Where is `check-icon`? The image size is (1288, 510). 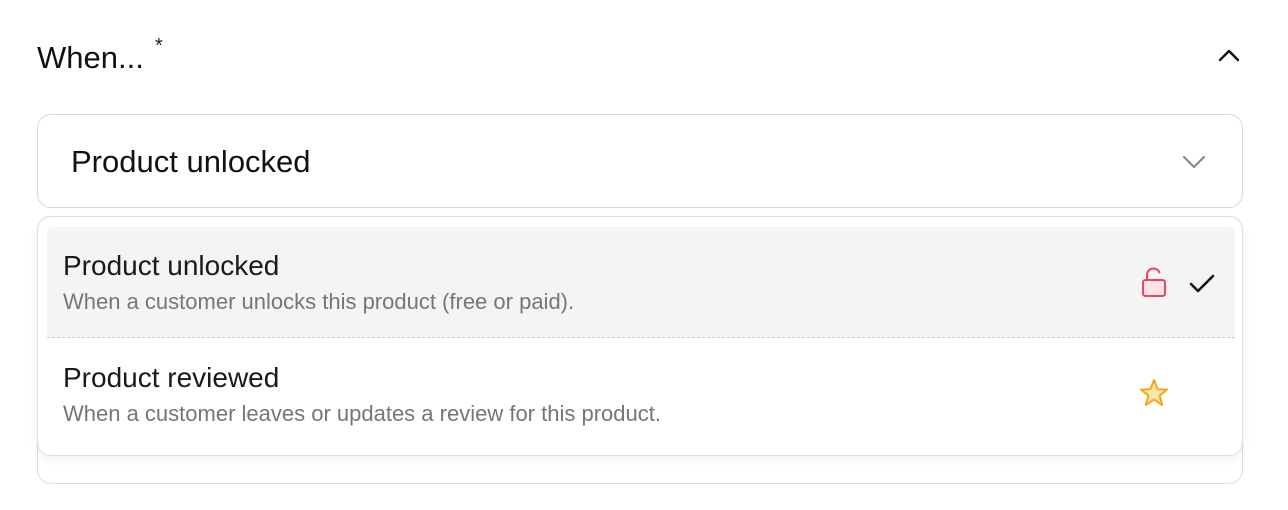
check-icon is located at coordinates (1202, 283).